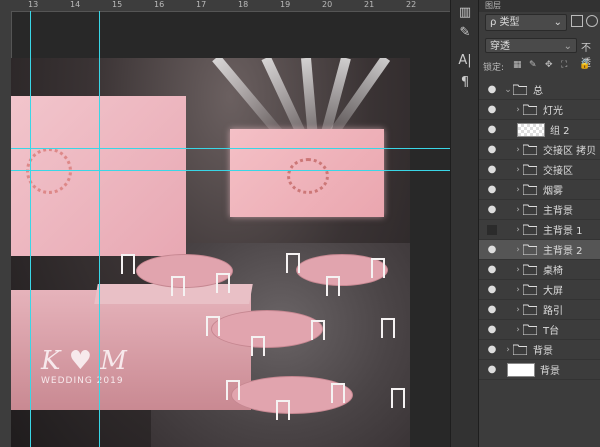 Image resolution: width=600 pixels, height=447 pixels. Describe the element at coordinates (539, 6) in the screenshot. I see `panel-tabs: 图层` at that location.